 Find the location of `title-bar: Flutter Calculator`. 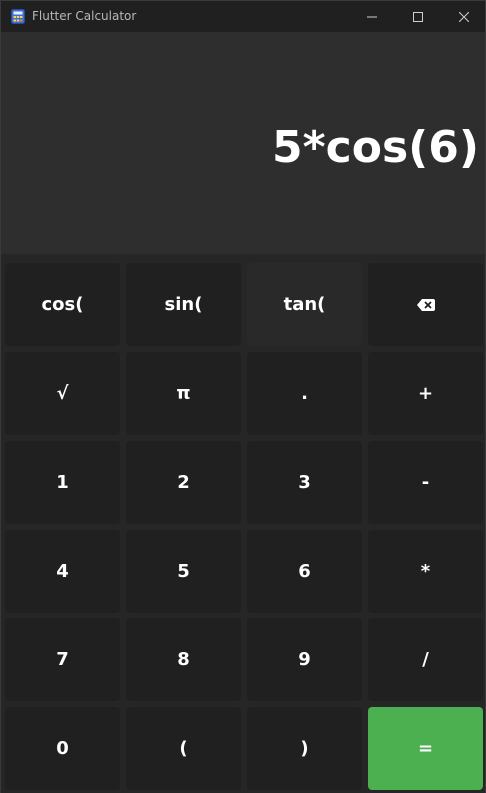

title-bar: Flutter Calculator is located at coordinates (243, 16).